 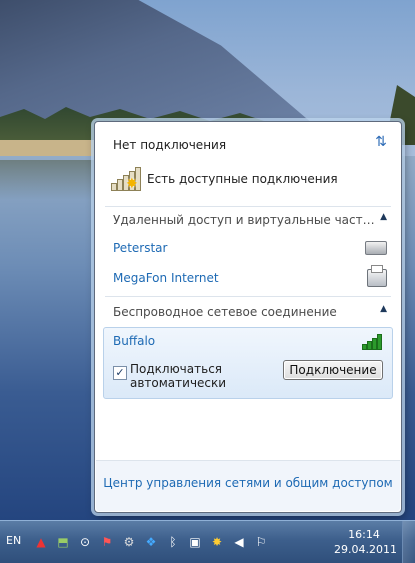 What do you see at coordinates (140, 248) in the screenshot?
I see `connection-name: Peterstar` at bounding box center [140, 248].